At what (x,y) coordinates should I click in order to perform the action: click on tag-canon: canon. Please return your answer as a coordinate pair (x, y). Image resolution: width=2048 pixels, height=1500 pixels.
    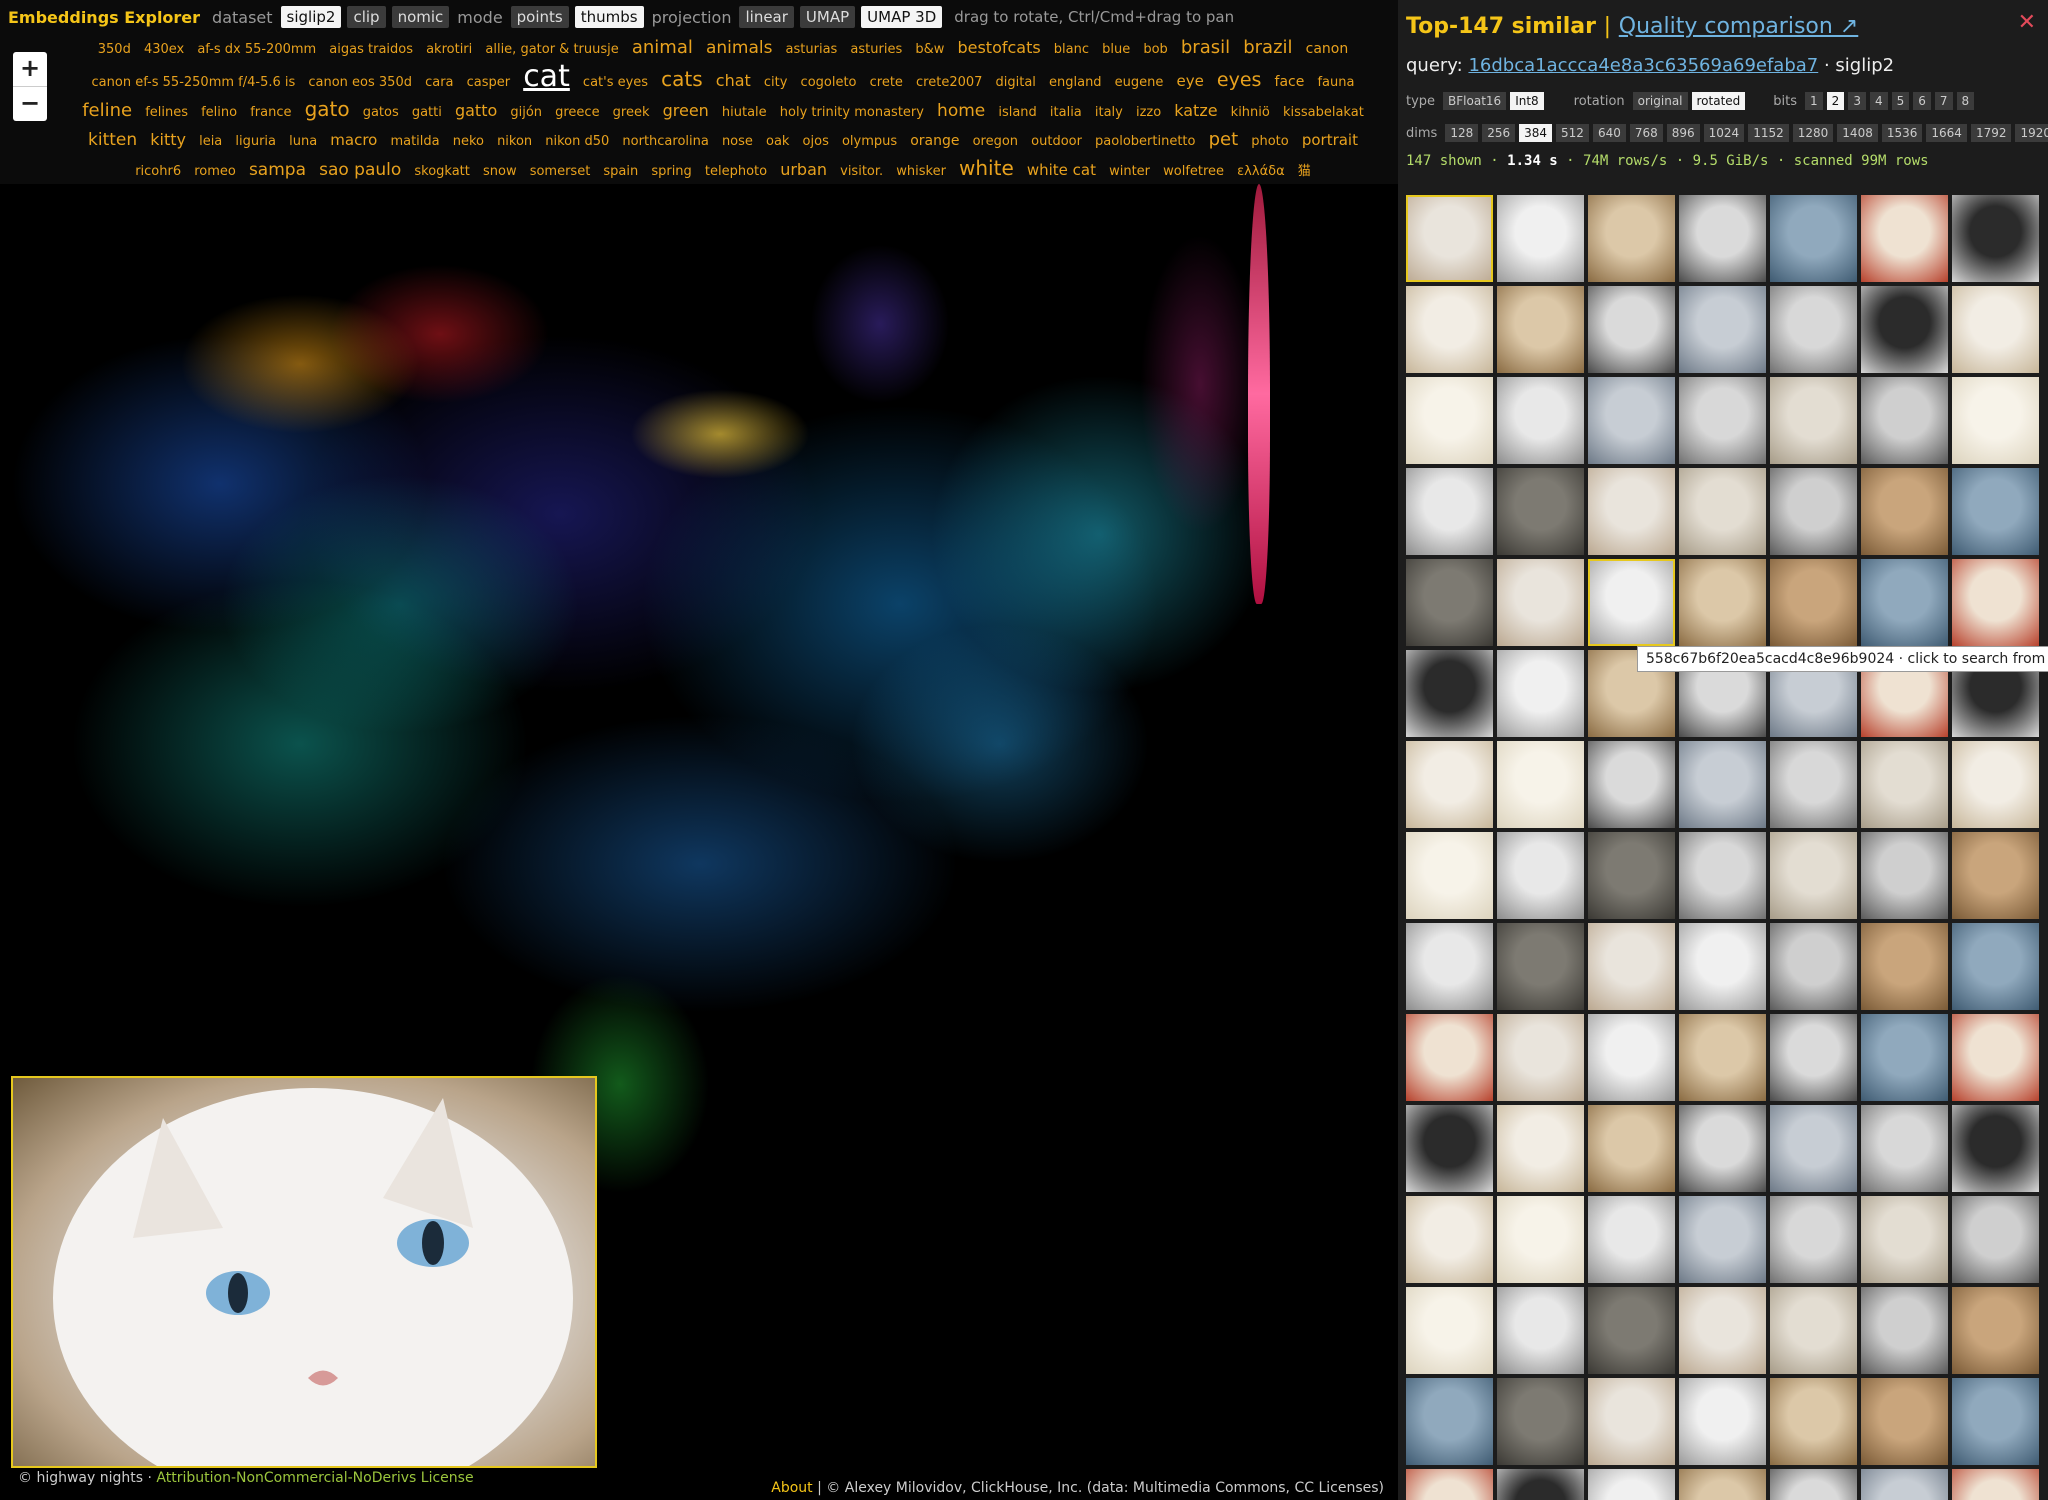
    Looking at the image, I should click on (1327, 49).